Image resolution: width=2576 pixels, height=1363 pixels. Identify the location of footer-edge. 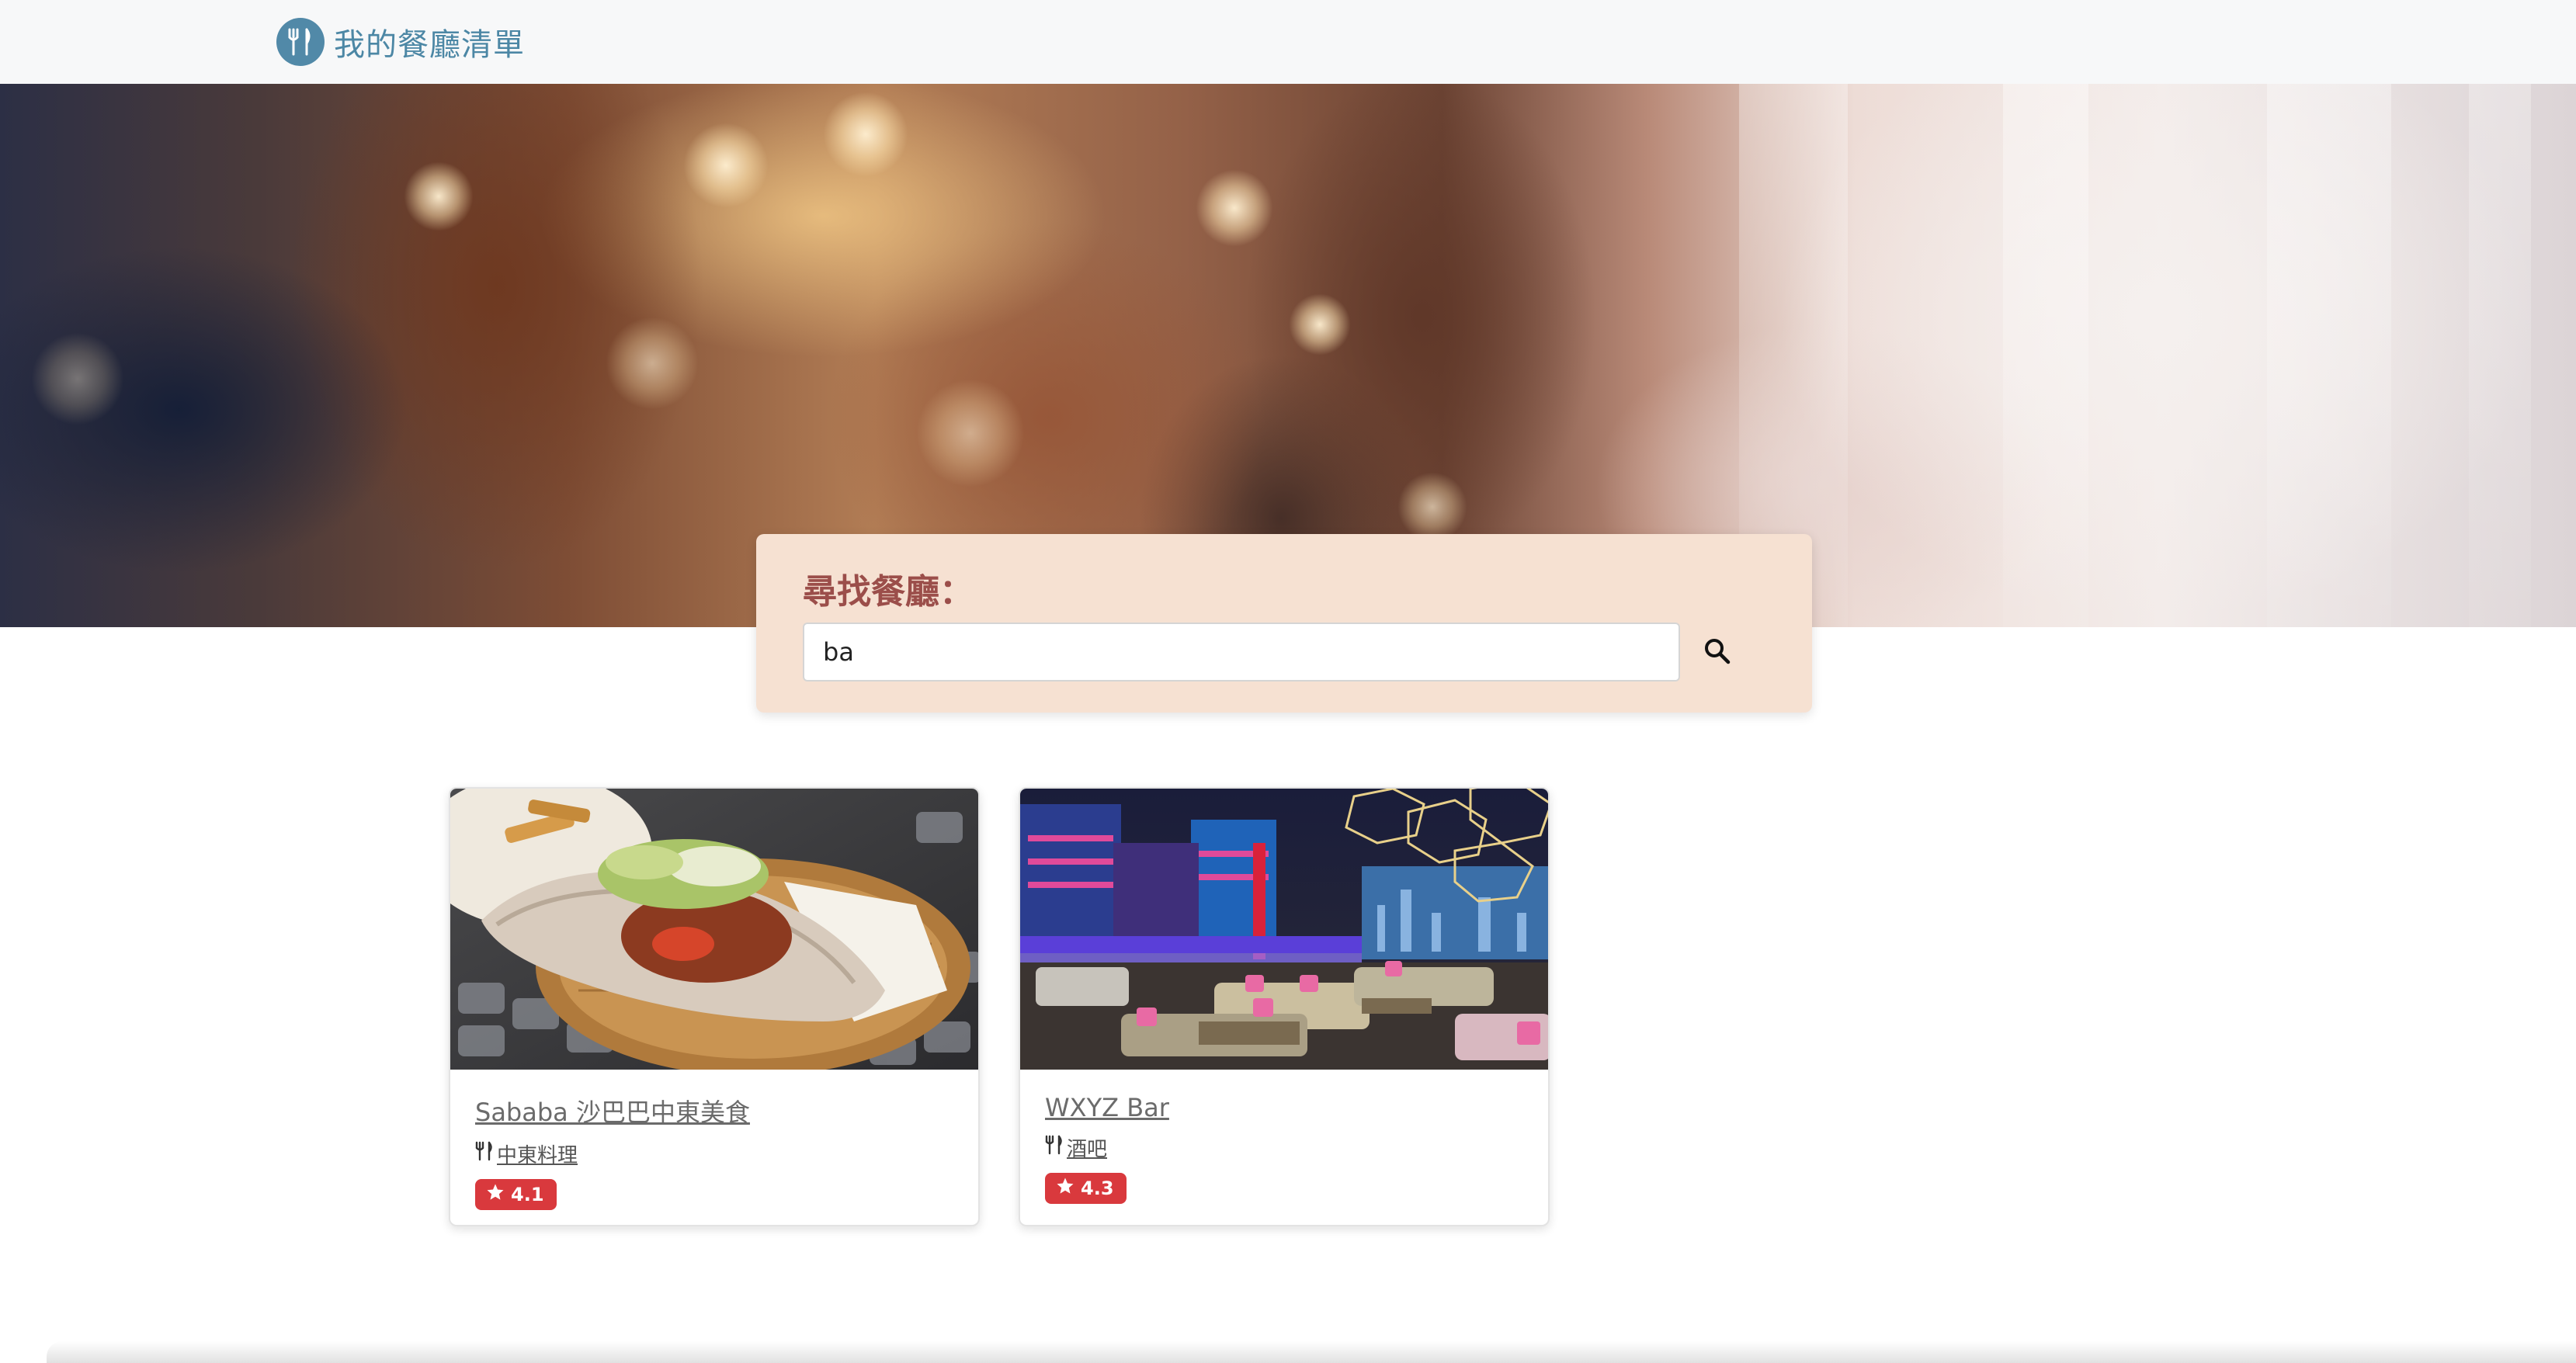
(1311, 1352).